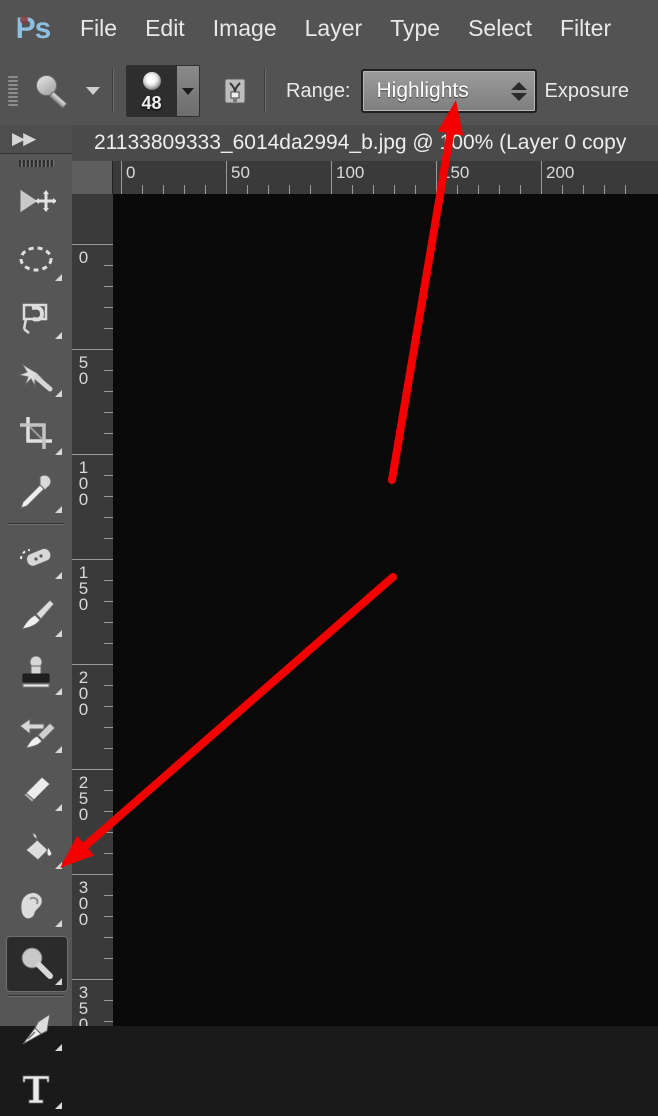 Image resolution: width=658 pixels, height=1116 pixels. What do you see at coordinates (36, 673) in the screenshot?
I see `tool-clone-stamp` at bounding box center [36, 673].